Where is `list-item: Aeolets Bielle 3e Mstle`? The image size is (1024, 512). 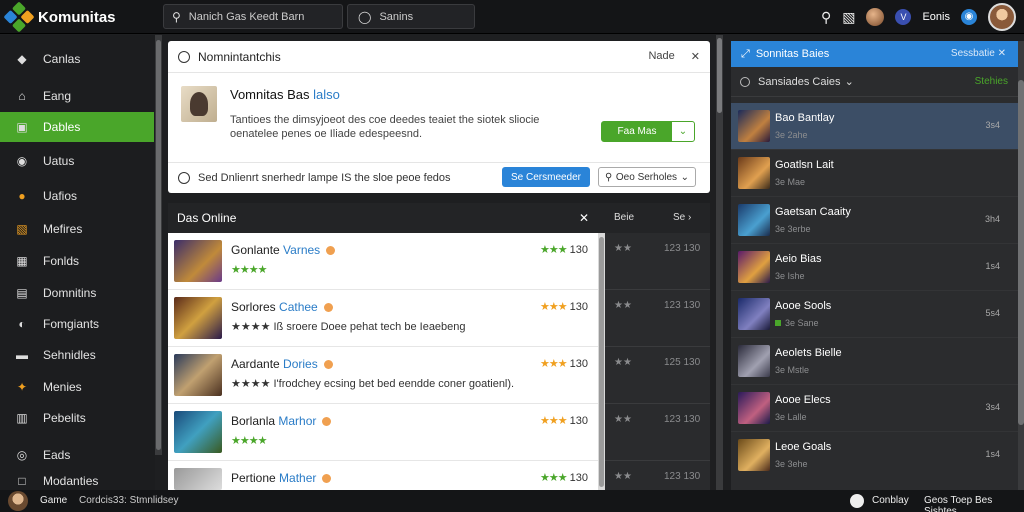 list-item: Aeolets Bielle 3e Mstle is located at coordinates (874, 361).